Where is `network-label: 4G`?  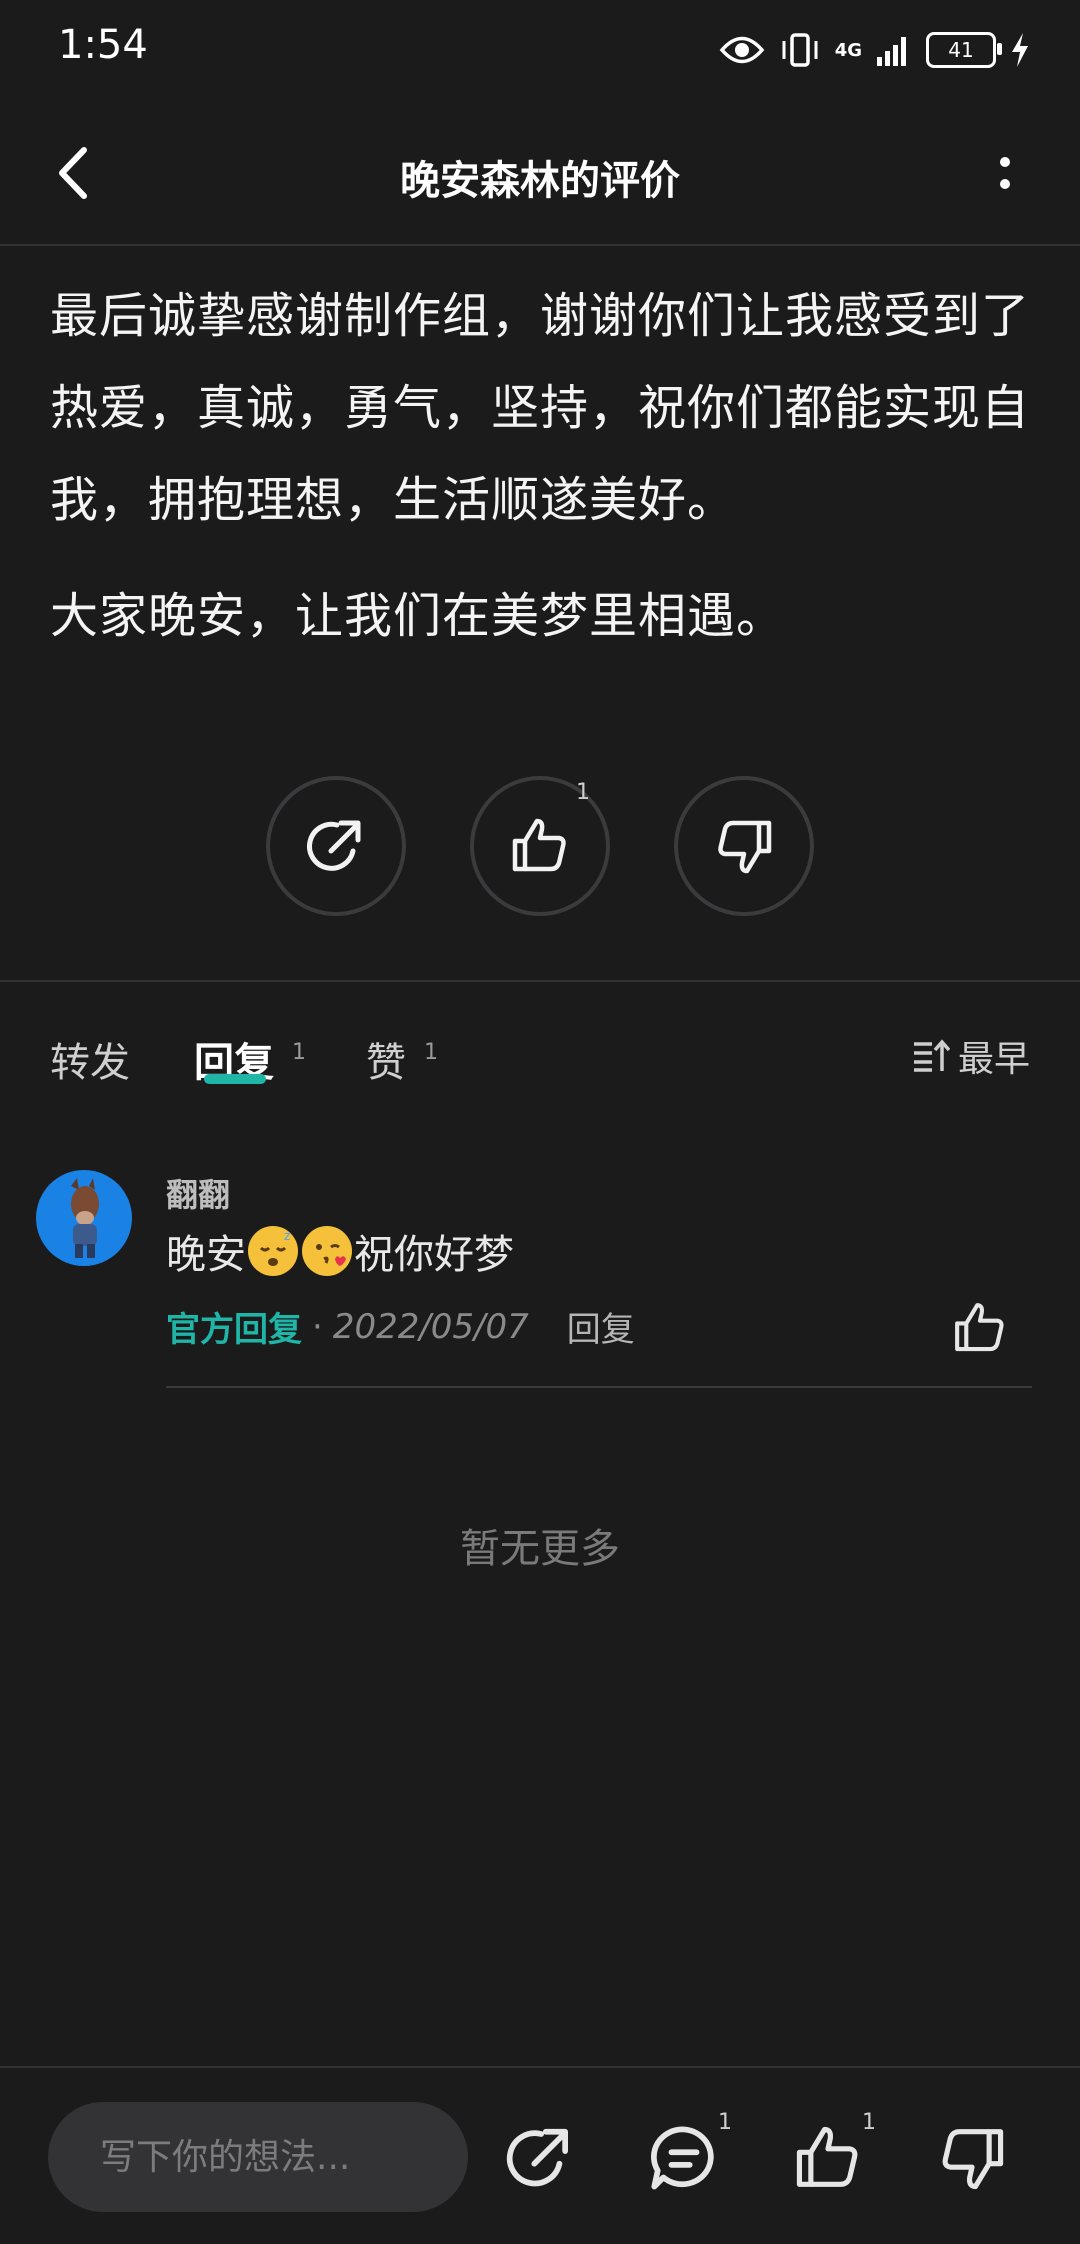
network-label: 4G is located at coordinates (848, 50).